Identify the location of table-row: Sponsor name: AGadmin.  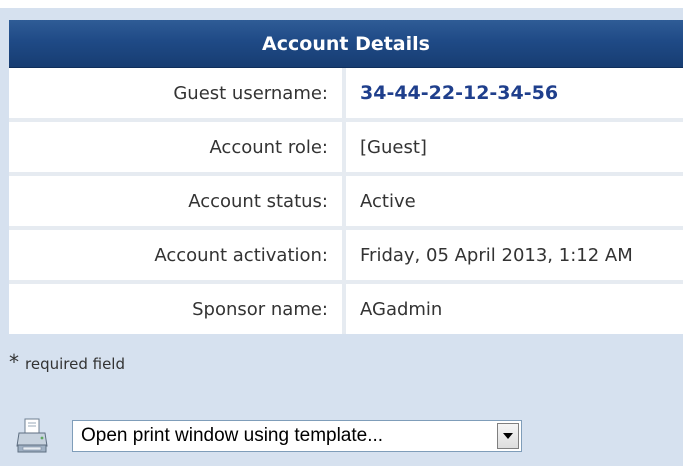
(346, 309).